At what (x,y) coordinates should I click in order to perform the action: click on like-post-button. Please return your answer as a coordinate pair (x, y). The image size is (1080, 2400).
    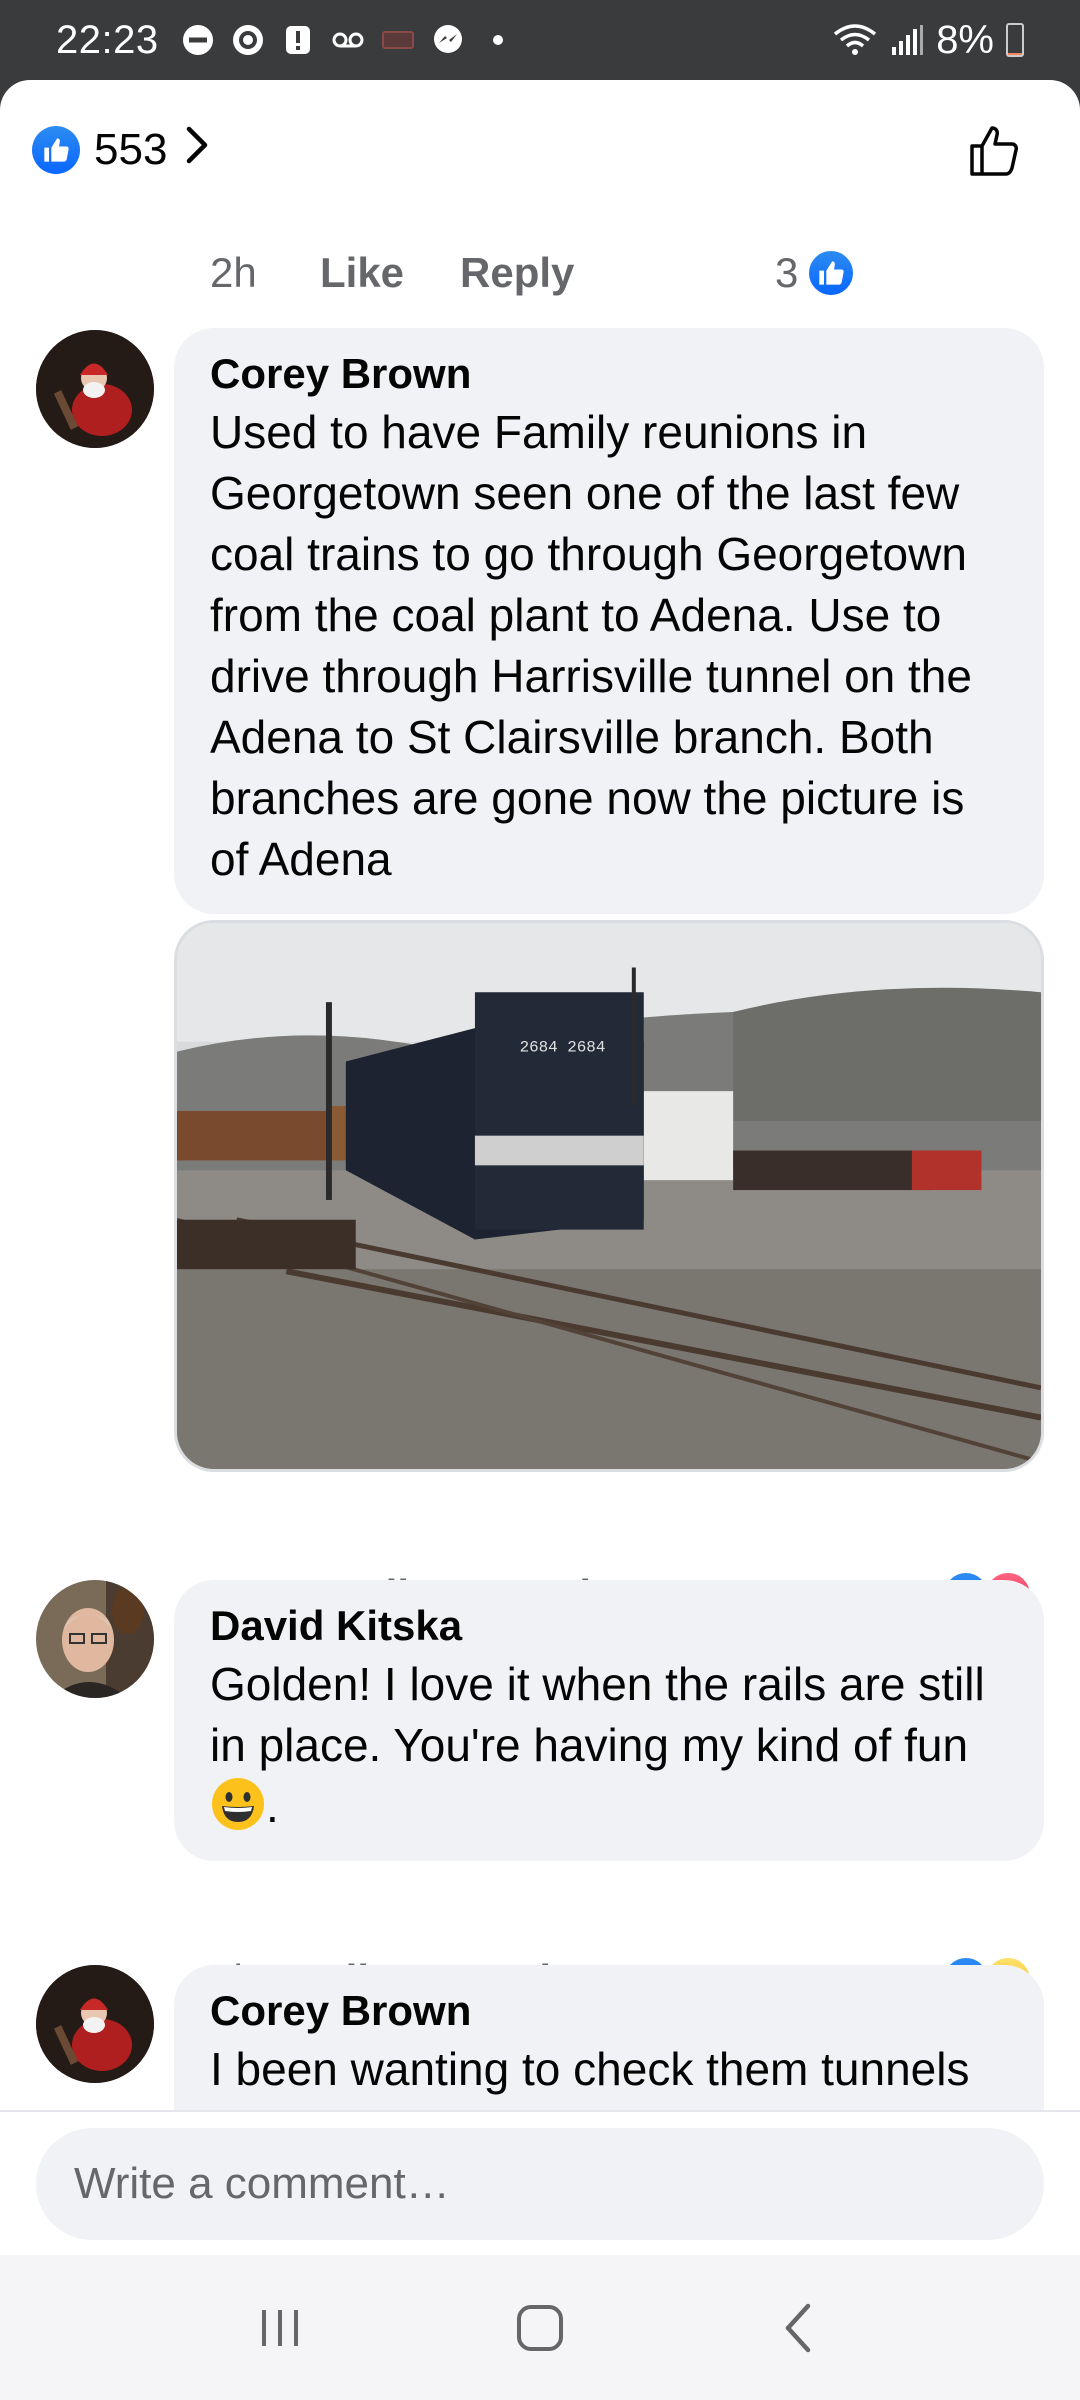
    Looking at the image, I should click on (996, 150).